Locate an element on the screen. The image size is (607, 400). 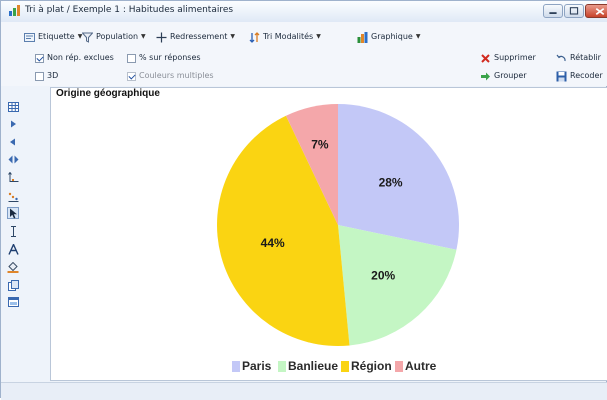
bar-chart-icon is located at coordinates (362, 37).